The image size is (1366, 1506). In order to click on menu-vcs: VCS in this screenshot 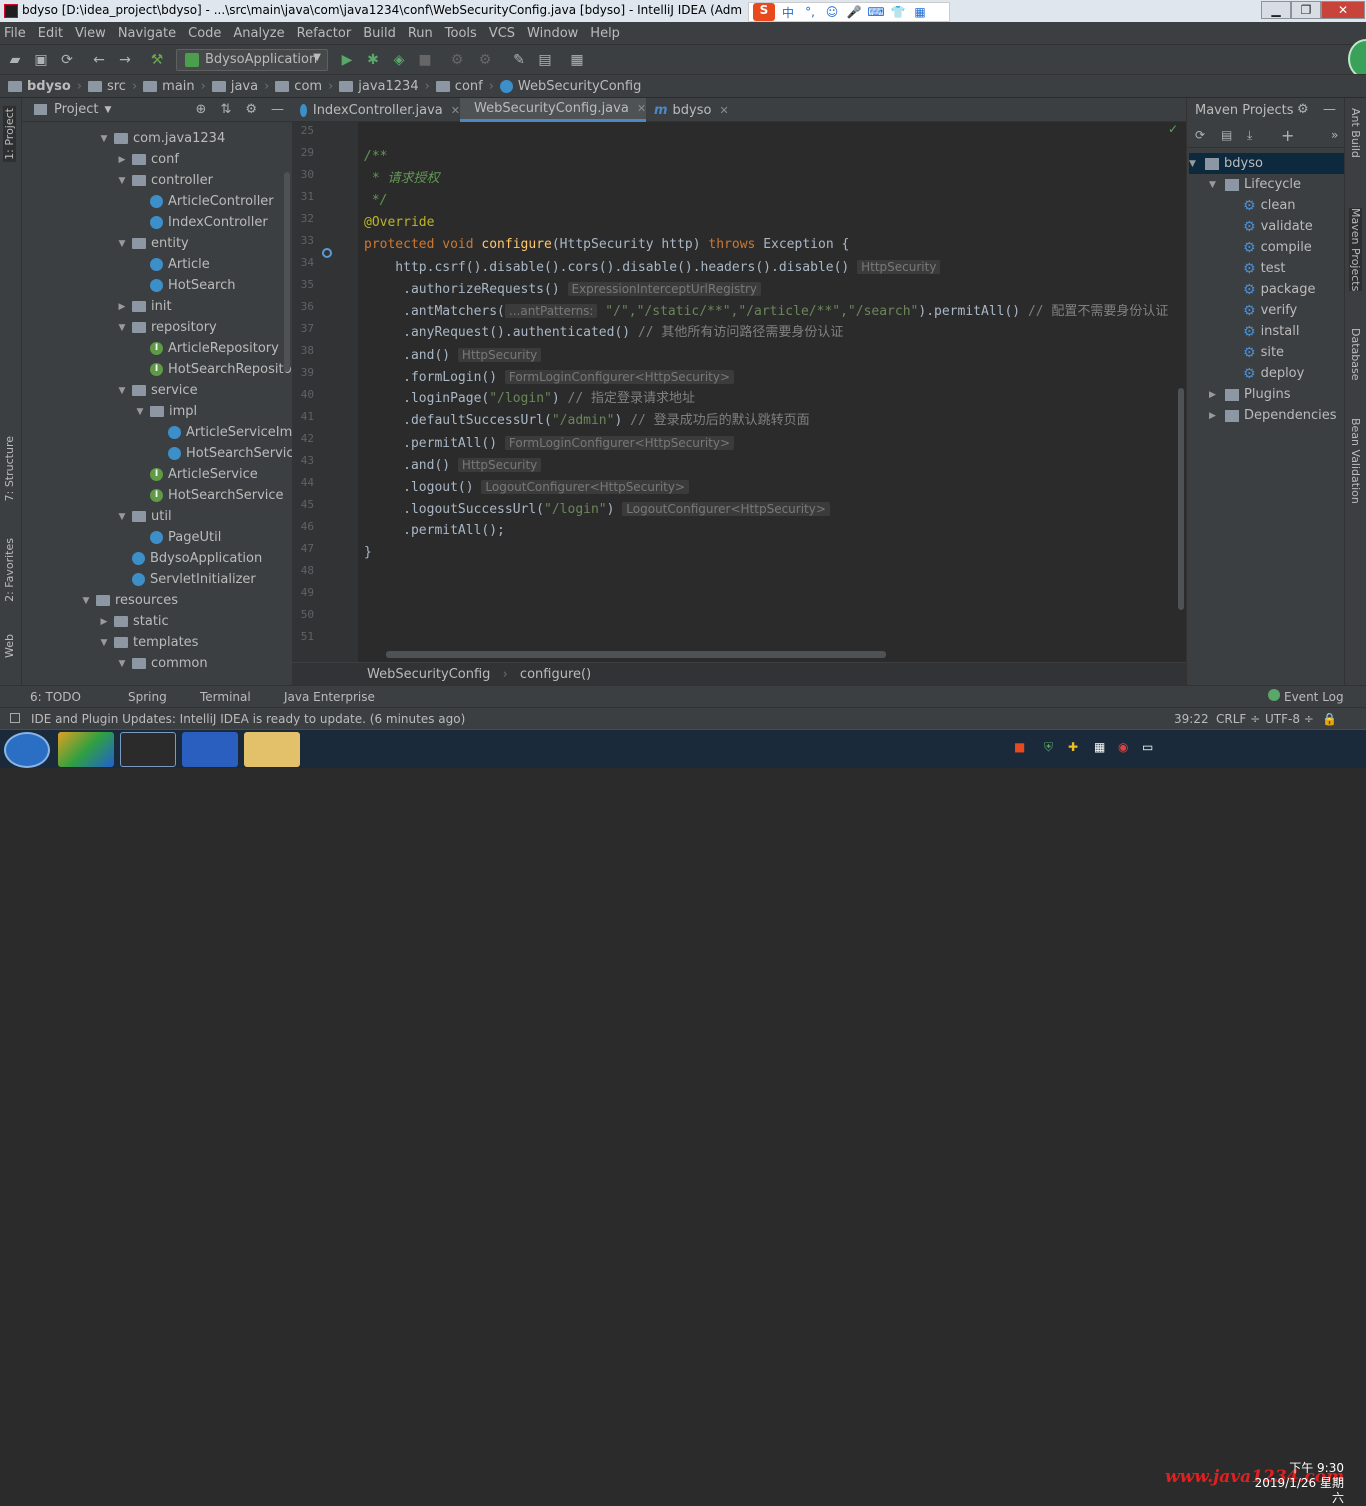, I will do `click(502, 33)`.